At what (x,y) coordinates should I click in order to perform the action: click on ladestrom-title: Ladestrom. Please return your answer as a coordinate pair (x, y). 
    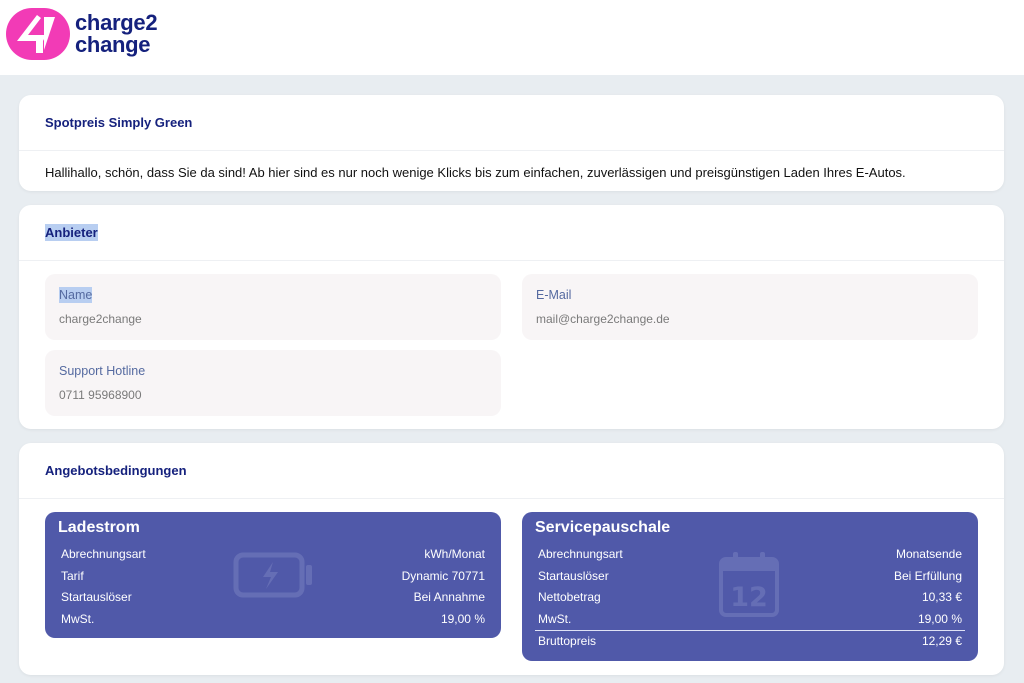
    Looking at the image, I should click on (99, 527).